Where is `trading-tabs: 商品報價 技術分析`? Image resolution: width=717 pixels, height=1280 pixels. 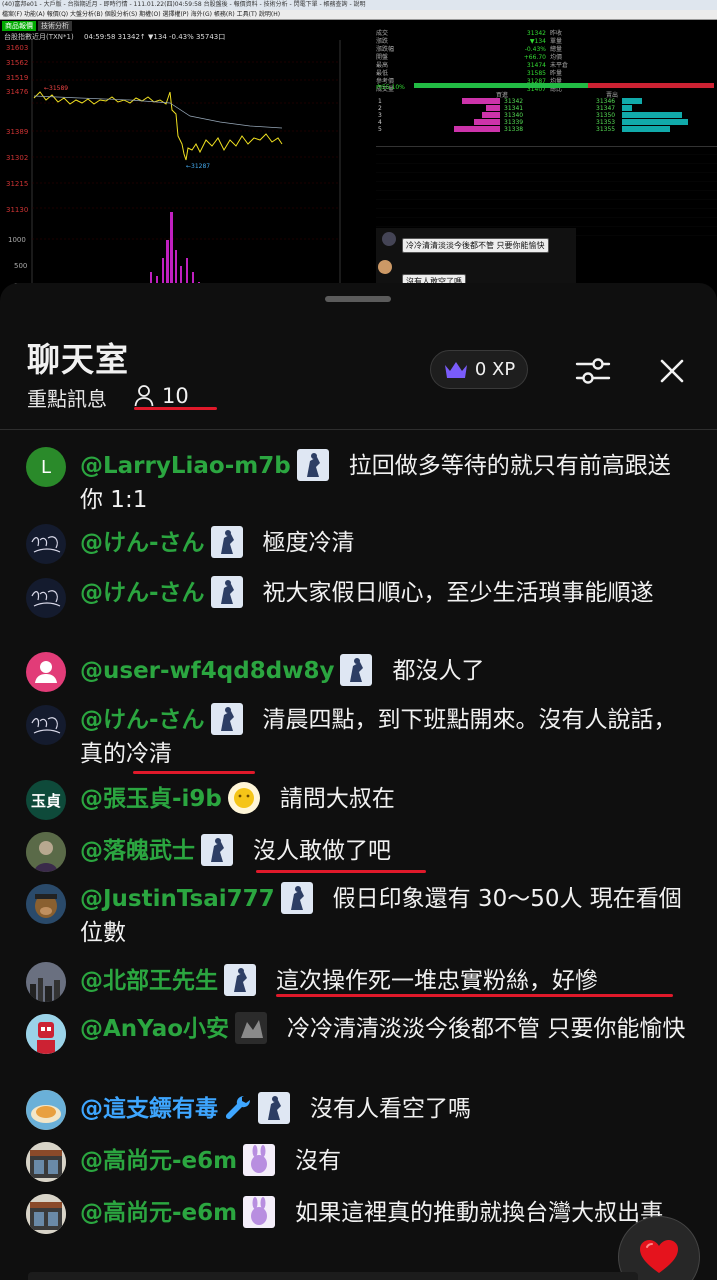 trading-tabs: 商品報價 技術分析 is located at coordinates (38, 26).